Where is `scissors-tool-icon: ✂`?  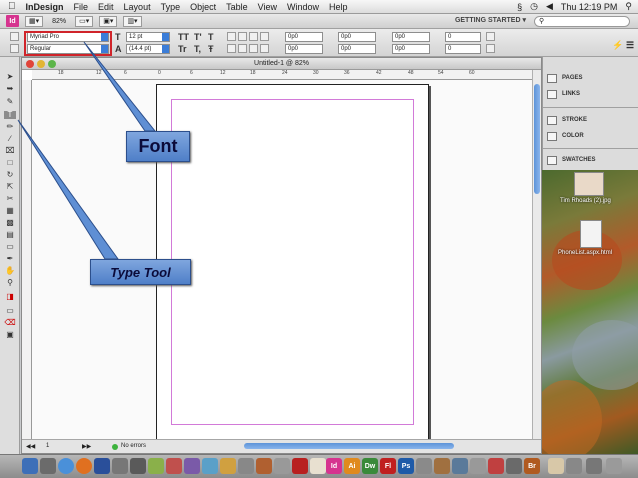 scissors-tool-icon: ✂ is located at coordinates (10, 199).